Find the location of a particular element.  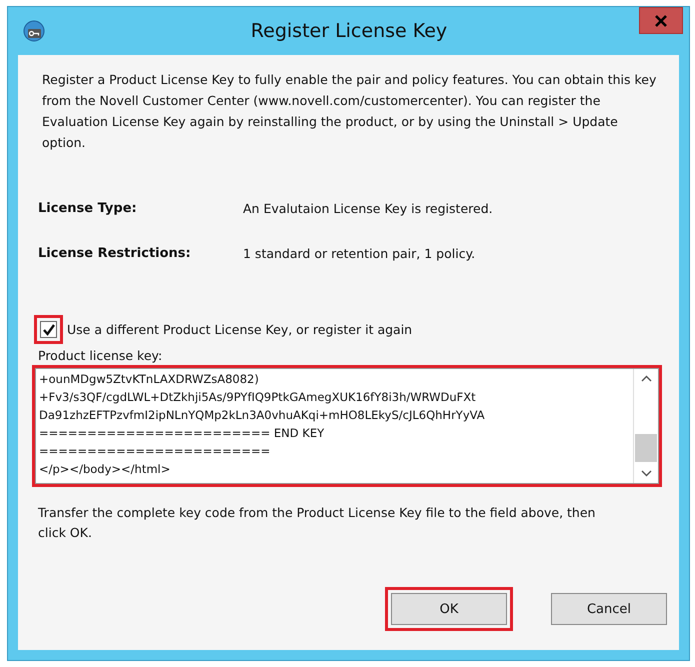

key-icon is located at coordinates (34, 31).